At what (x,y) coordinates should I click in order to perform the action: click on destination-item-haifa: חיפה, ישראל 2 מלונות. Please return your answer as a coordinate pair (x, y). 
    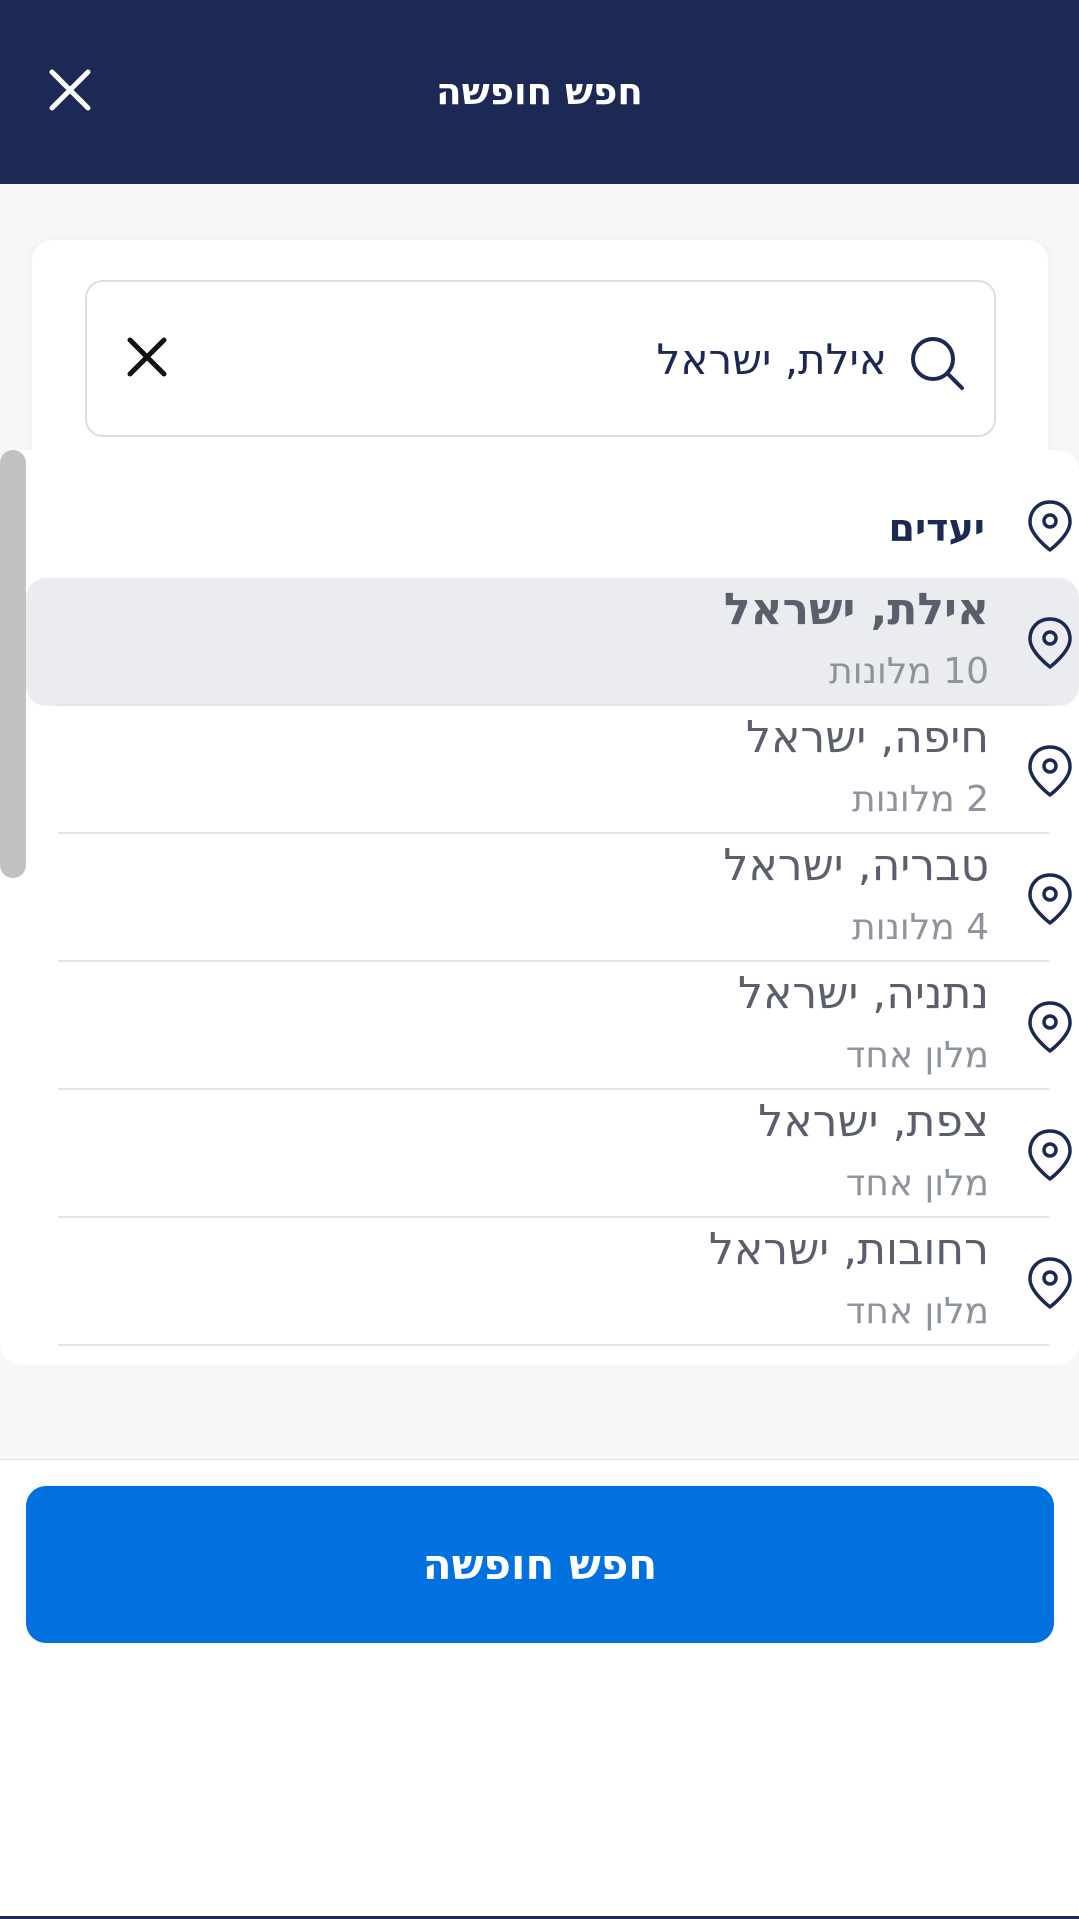
    Looking at the image, I should click on (552, 770).